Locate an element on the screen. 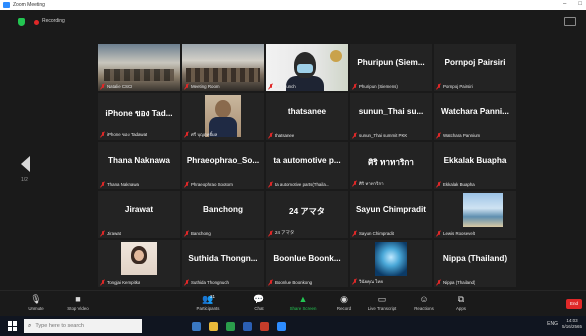  taskbar-search-input is located at coordinates (85, 326).